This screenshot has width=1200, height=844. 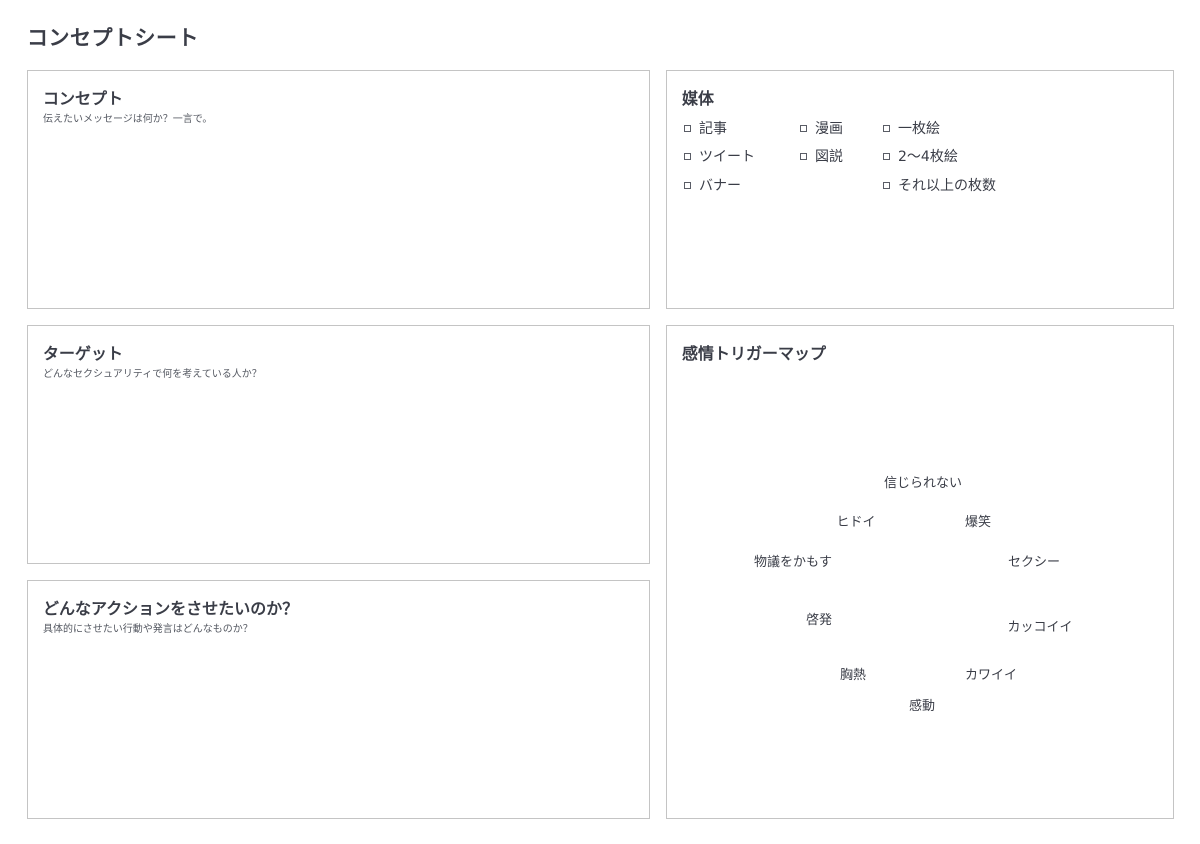 What do you see at coordinates (698, 98) in the screenshot?
I see `media-heading: 媒体` at bounding box center [698, 98].